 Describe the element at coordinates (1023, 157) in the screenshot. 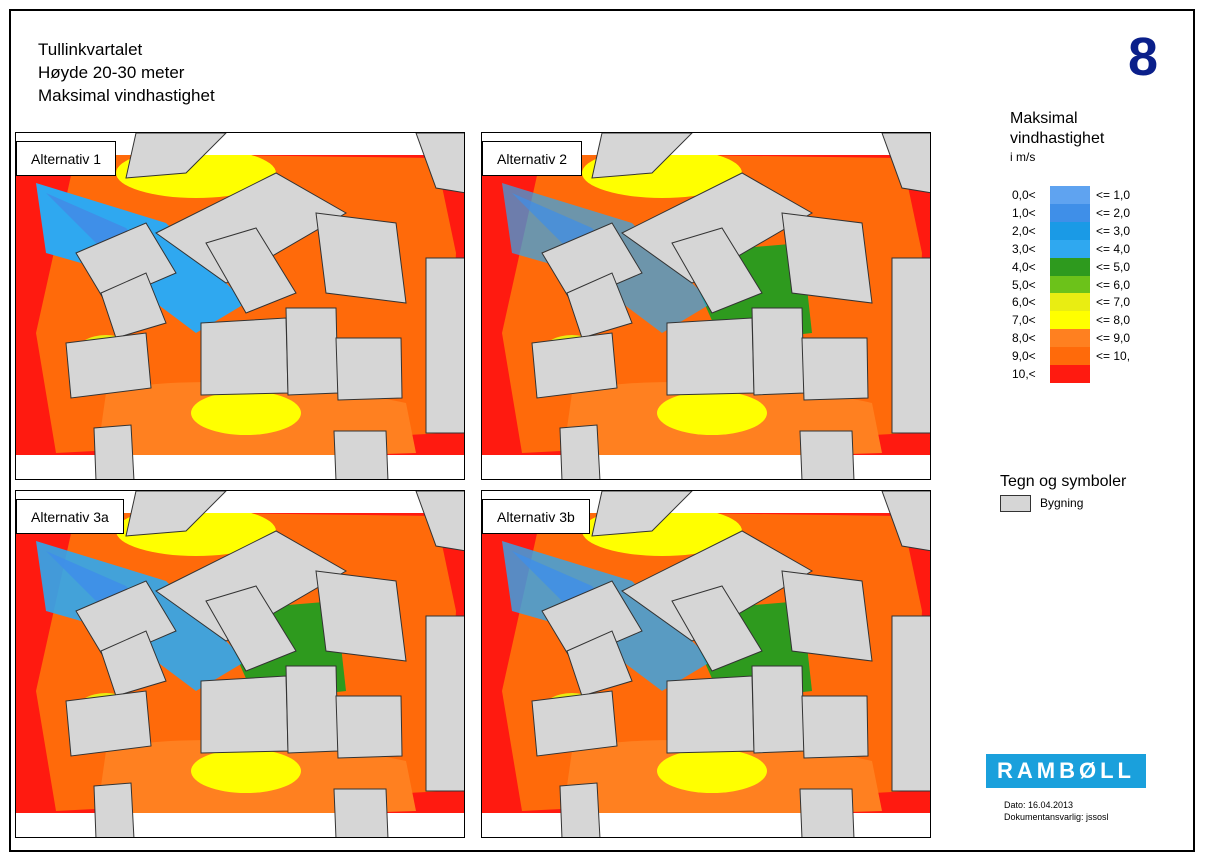

I see `legend-unit: i m/s` at that location.